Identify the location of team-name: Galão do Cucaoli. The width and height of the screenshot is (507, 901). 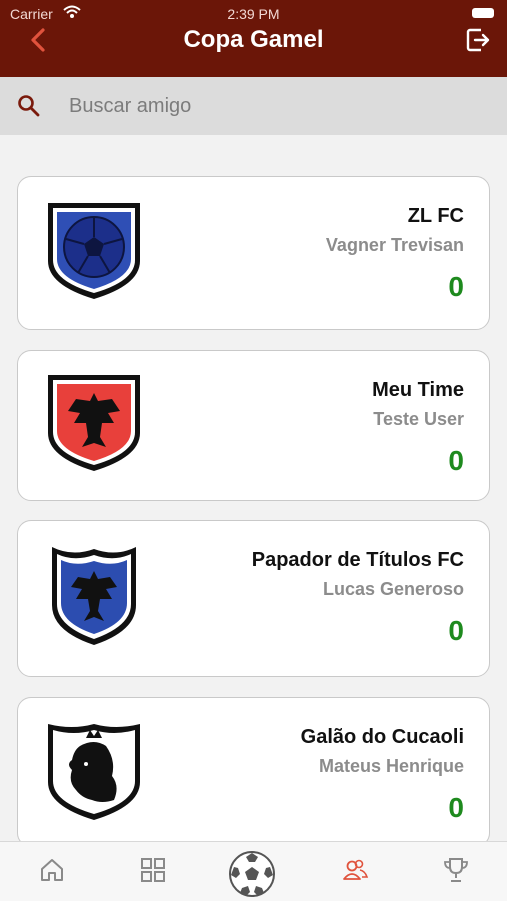
(382, 737).